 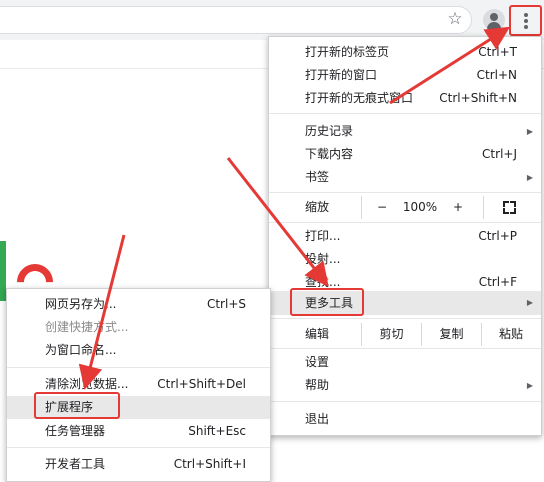 What do you see at coordinates (525, 20) in the screenshot?
I see `more-options-highlight` at bounding box center [525, 20].